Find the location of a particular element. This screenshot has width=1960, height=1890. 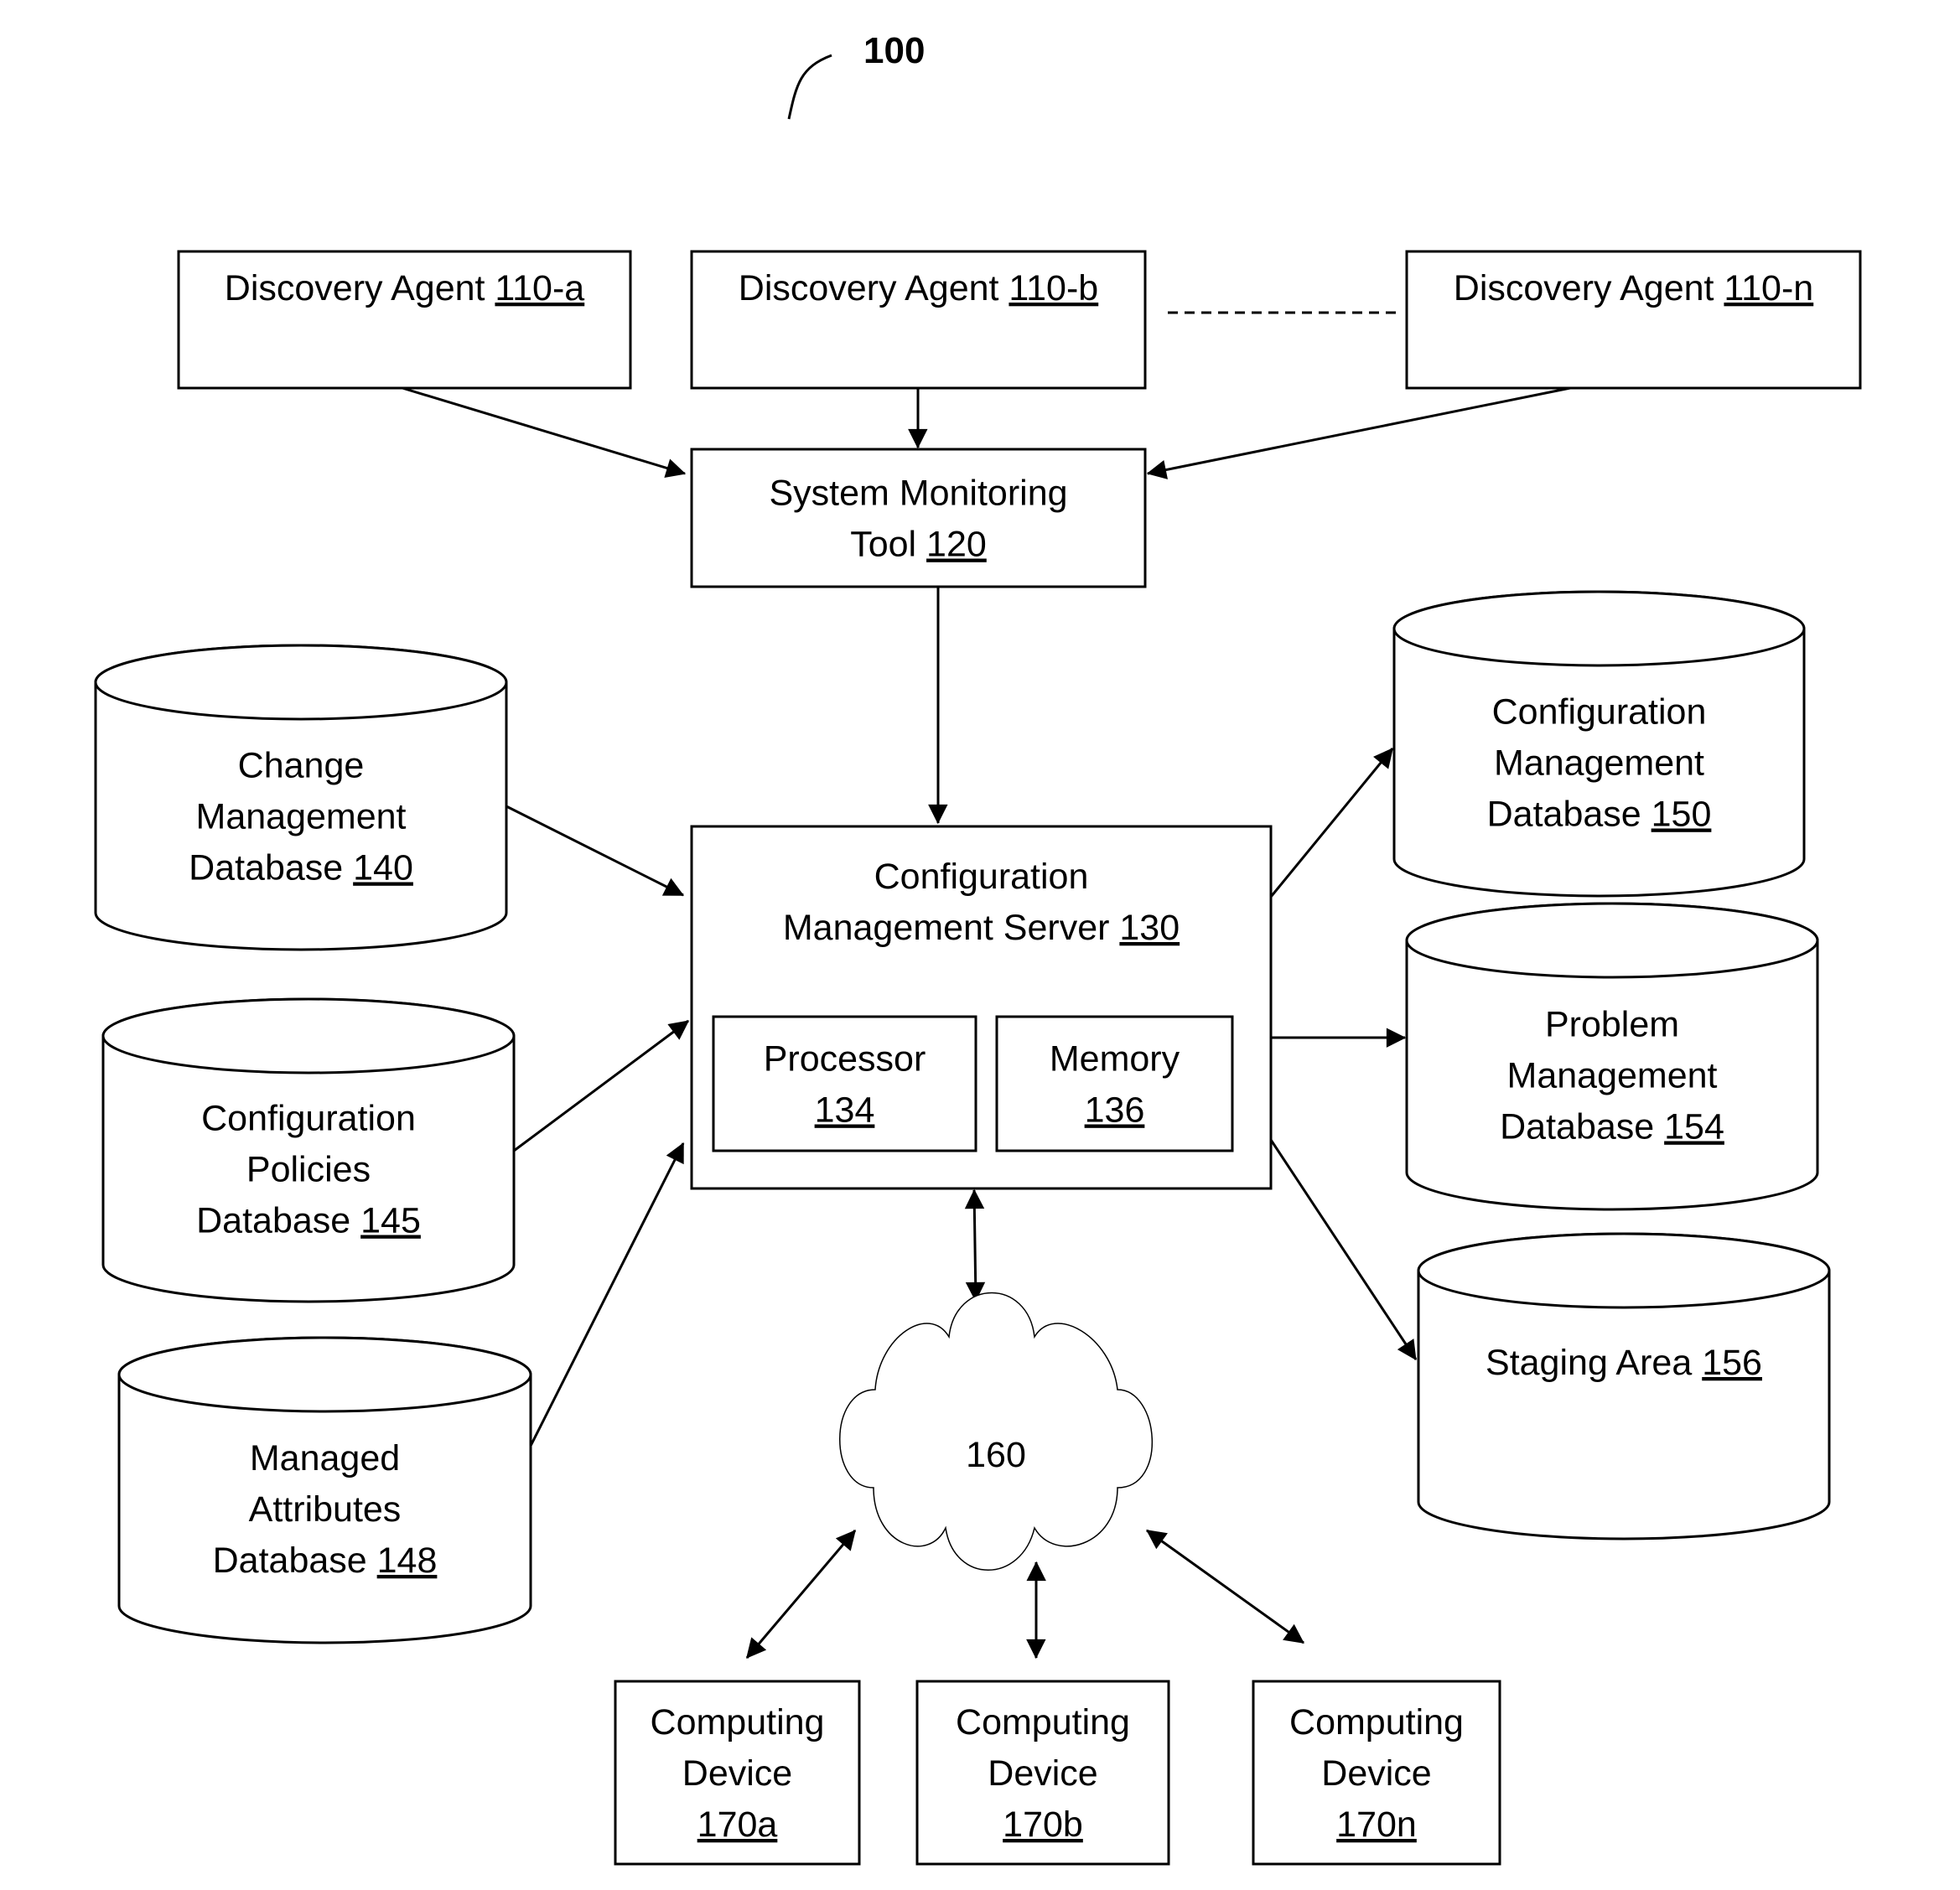

reference-numeral: 110-b is located at coordinates (1053, 288).